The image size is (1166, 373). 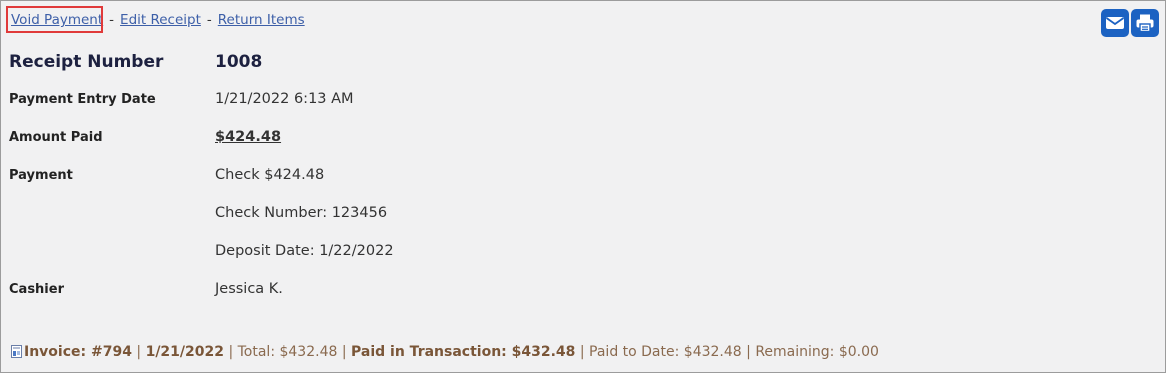 What do you see at coordinates (665, 352) in the screenshot?
I see `paid-to-date: Paid to Date: $432.48` at bounding box center [665, 352].